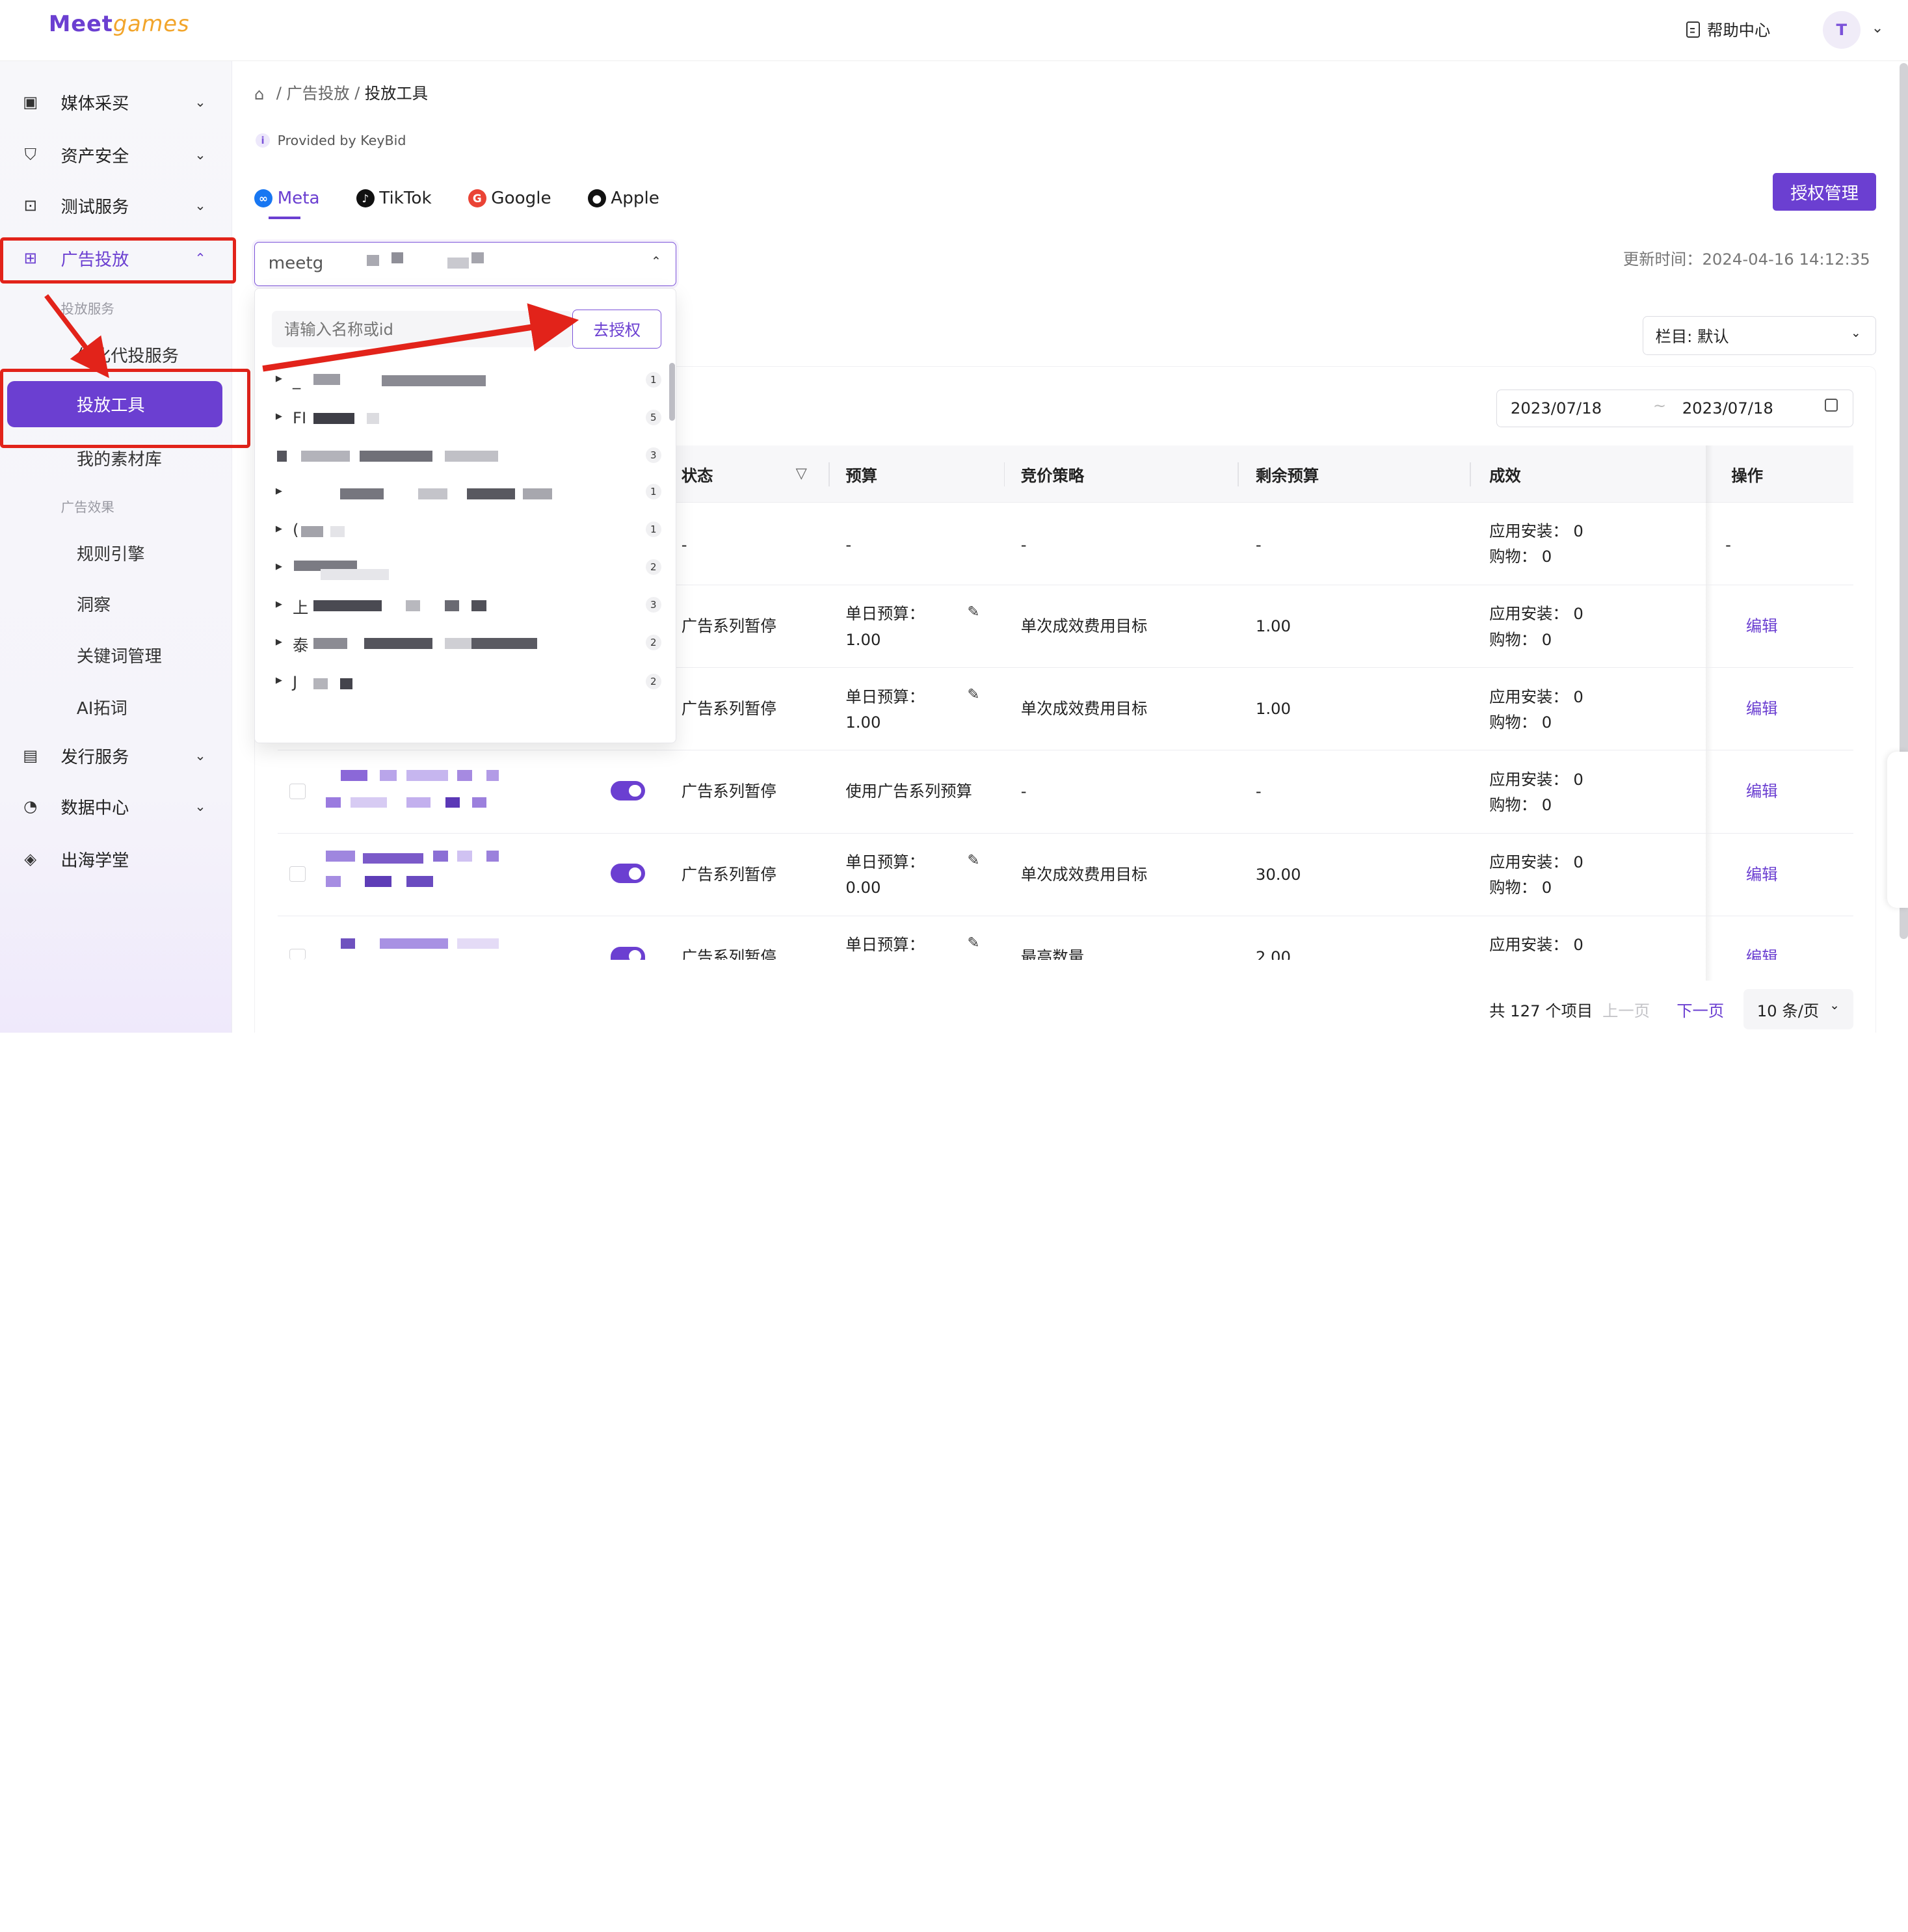  Describe the element at coordinates (616, 329) in the screenshot. I see `go-authorize-button: 去授权` at that location.